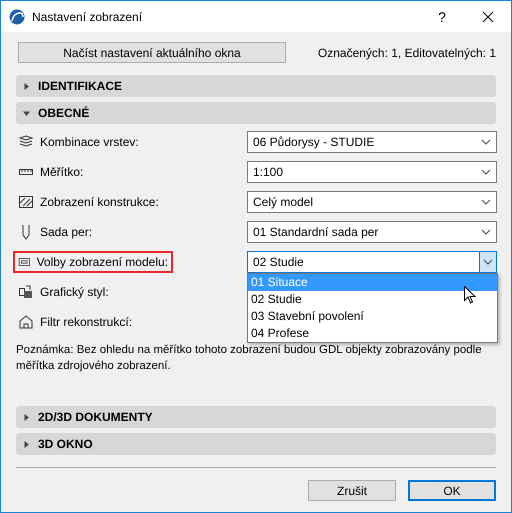  Describe the element at coordinates (372, 316) in the screenshot. I see `dropdown-option: 03 Stavební povolení` at that location.